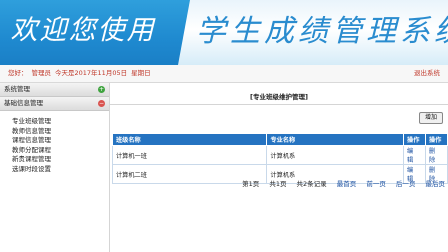 The height and width of the screenshot is (252, 448). Describe the element at coordinates (335, 155) in the screenshot. I see `major-cell: 计算机系` at that location.